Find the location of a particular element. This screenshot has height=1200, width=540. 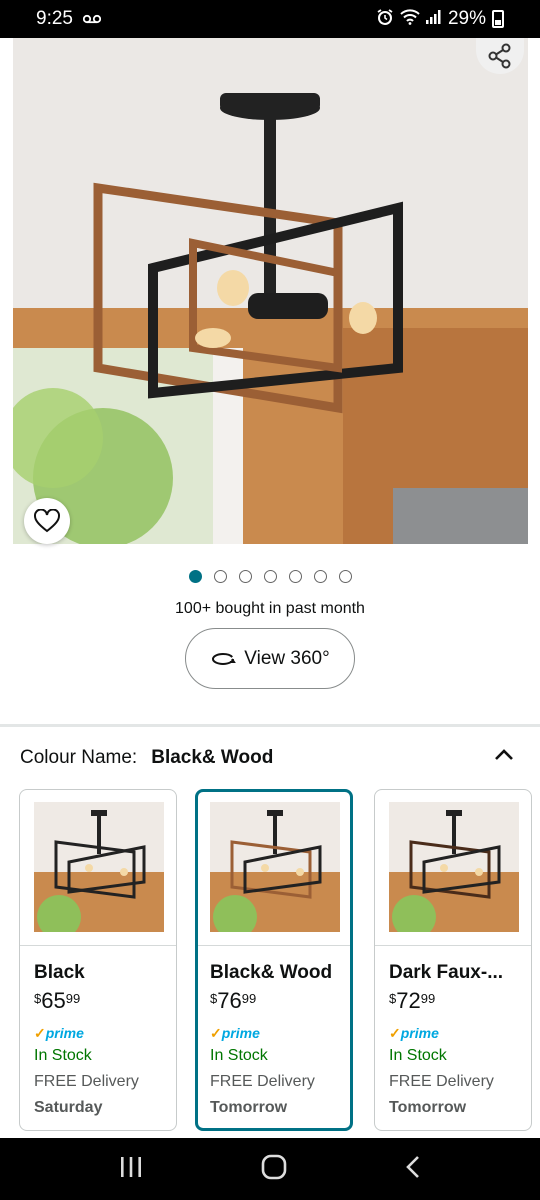

view-360-label: View 360° is located at coordinates (287, 658).